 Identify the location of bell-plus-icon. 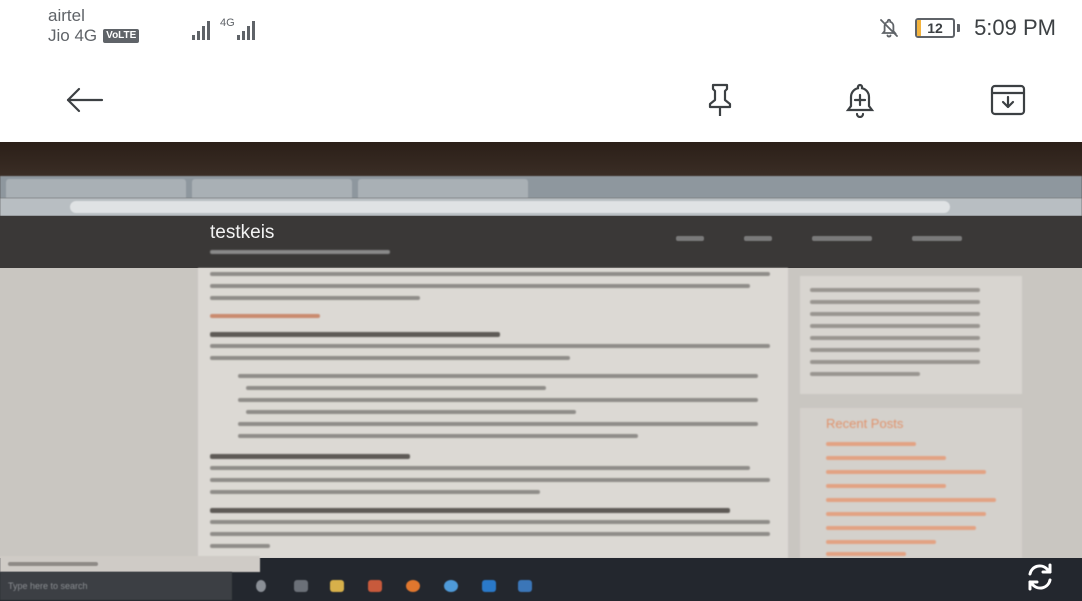
(860, 100).